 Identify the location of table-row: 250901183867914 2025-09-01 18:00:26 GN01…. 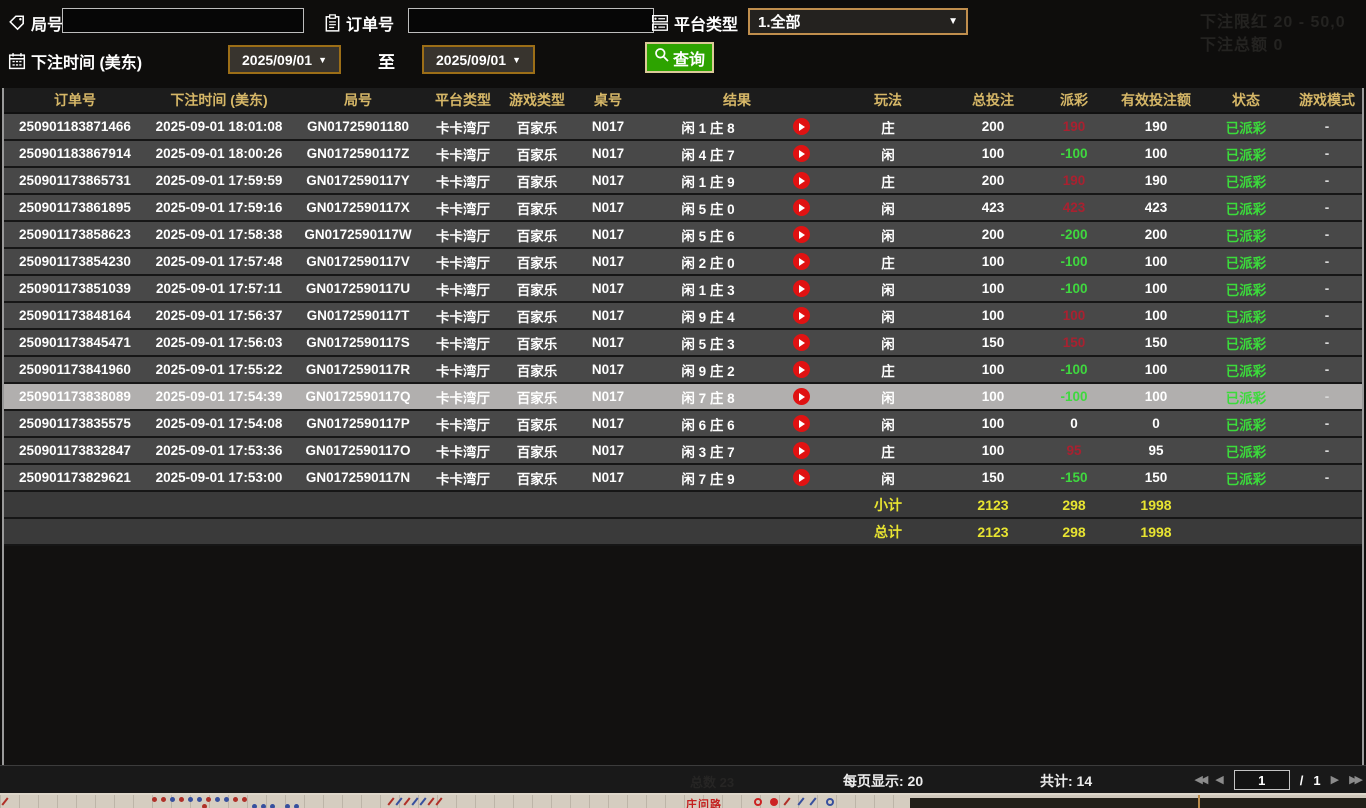
(683, 154).